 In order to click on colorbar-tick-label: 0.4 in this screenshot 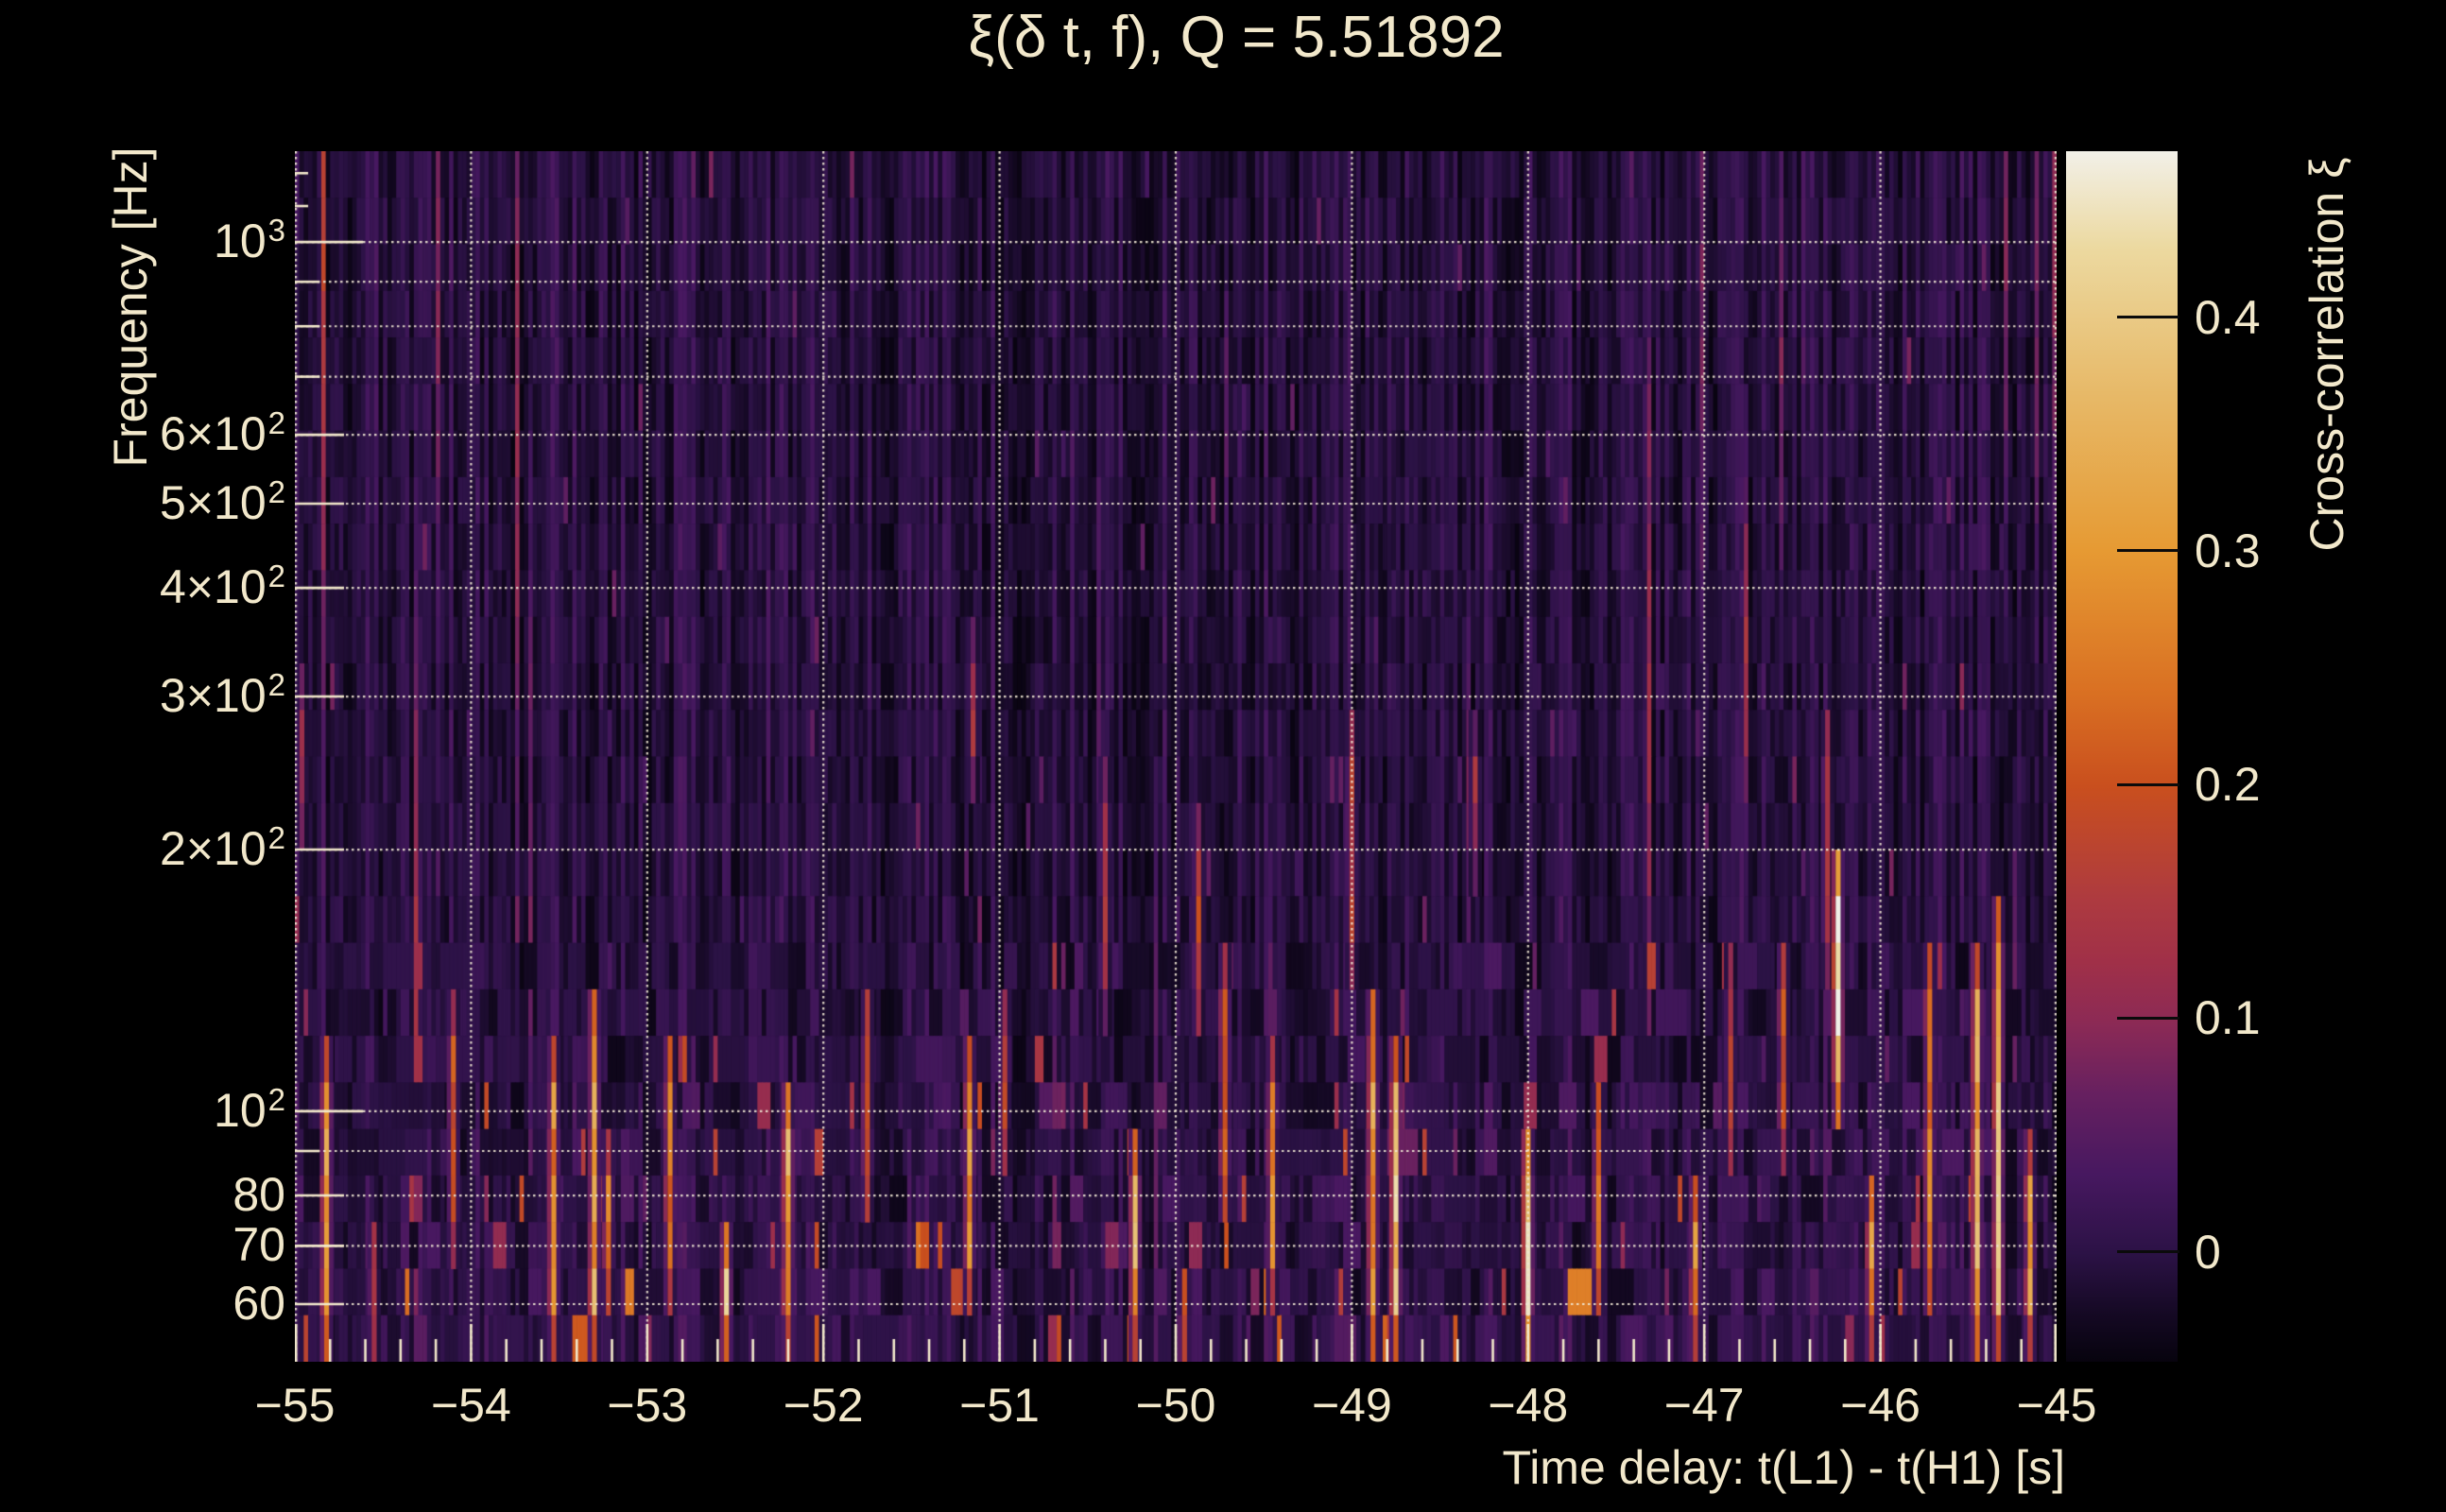, I will do `click(2228, 317)`.